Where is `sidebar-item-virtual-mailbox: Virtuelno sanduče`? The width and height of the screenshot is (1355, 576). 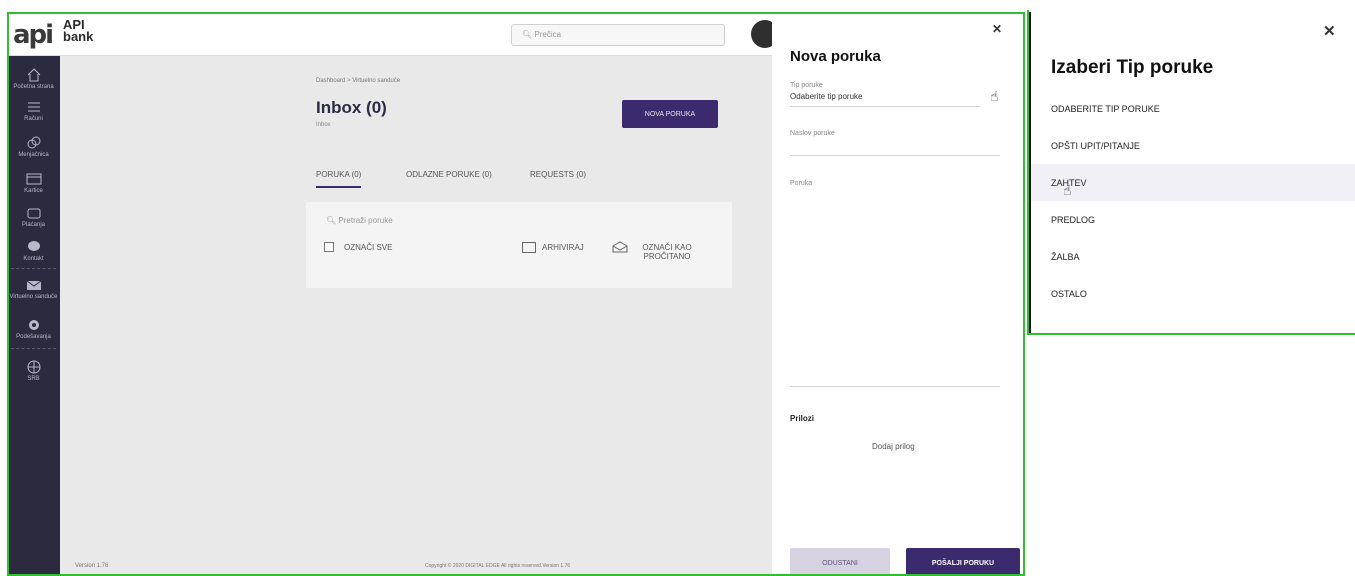 sidebar-item-virtual-mailbox: Virtuelno sanduče is located at coordinates (33, 289).